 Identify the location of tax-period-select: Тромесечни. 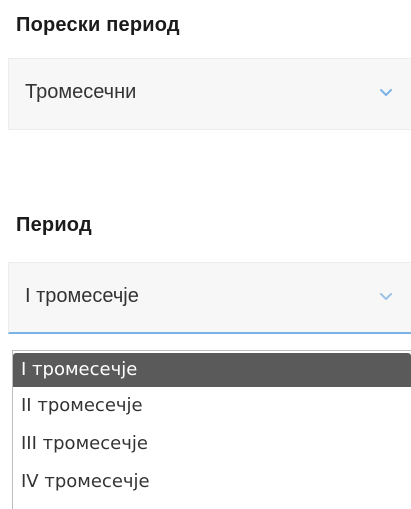
(209, 94).